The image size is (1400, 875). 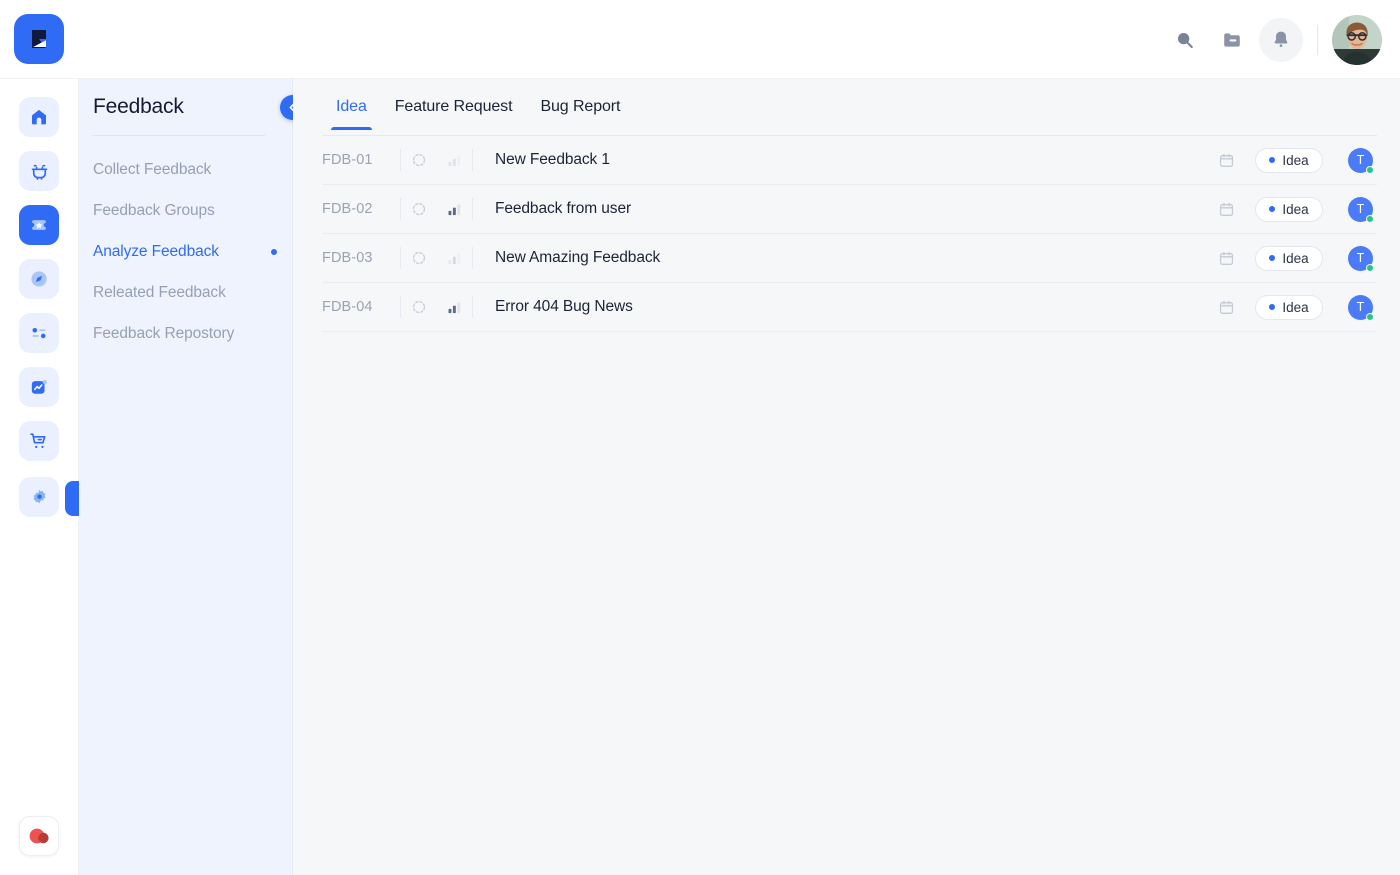 I want to click on page-title: Feedback, so click(x=138, y=106).